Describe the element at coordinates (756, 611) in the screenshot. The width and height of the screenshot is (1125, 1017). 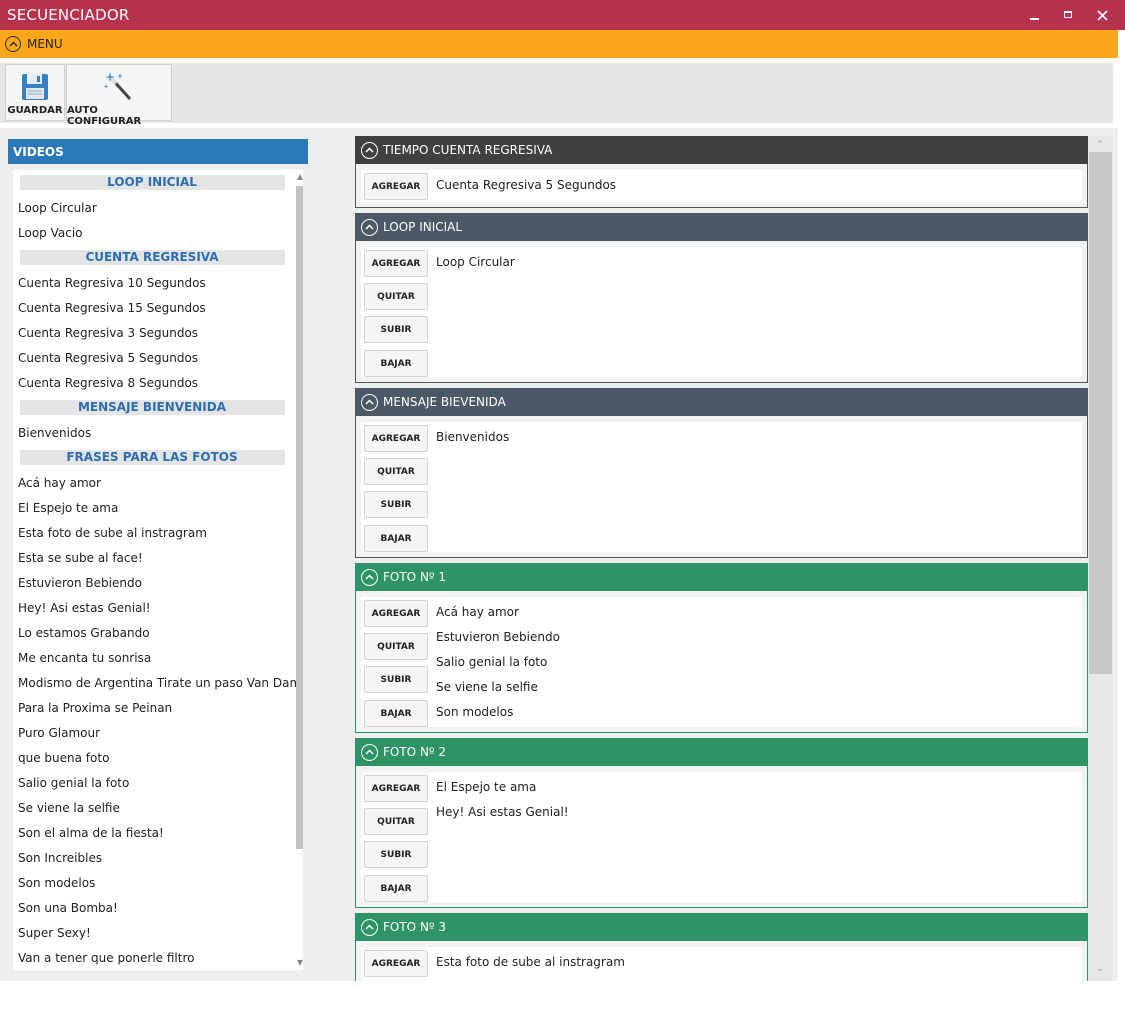
I see `section-item: Acá hay amor` at that location.